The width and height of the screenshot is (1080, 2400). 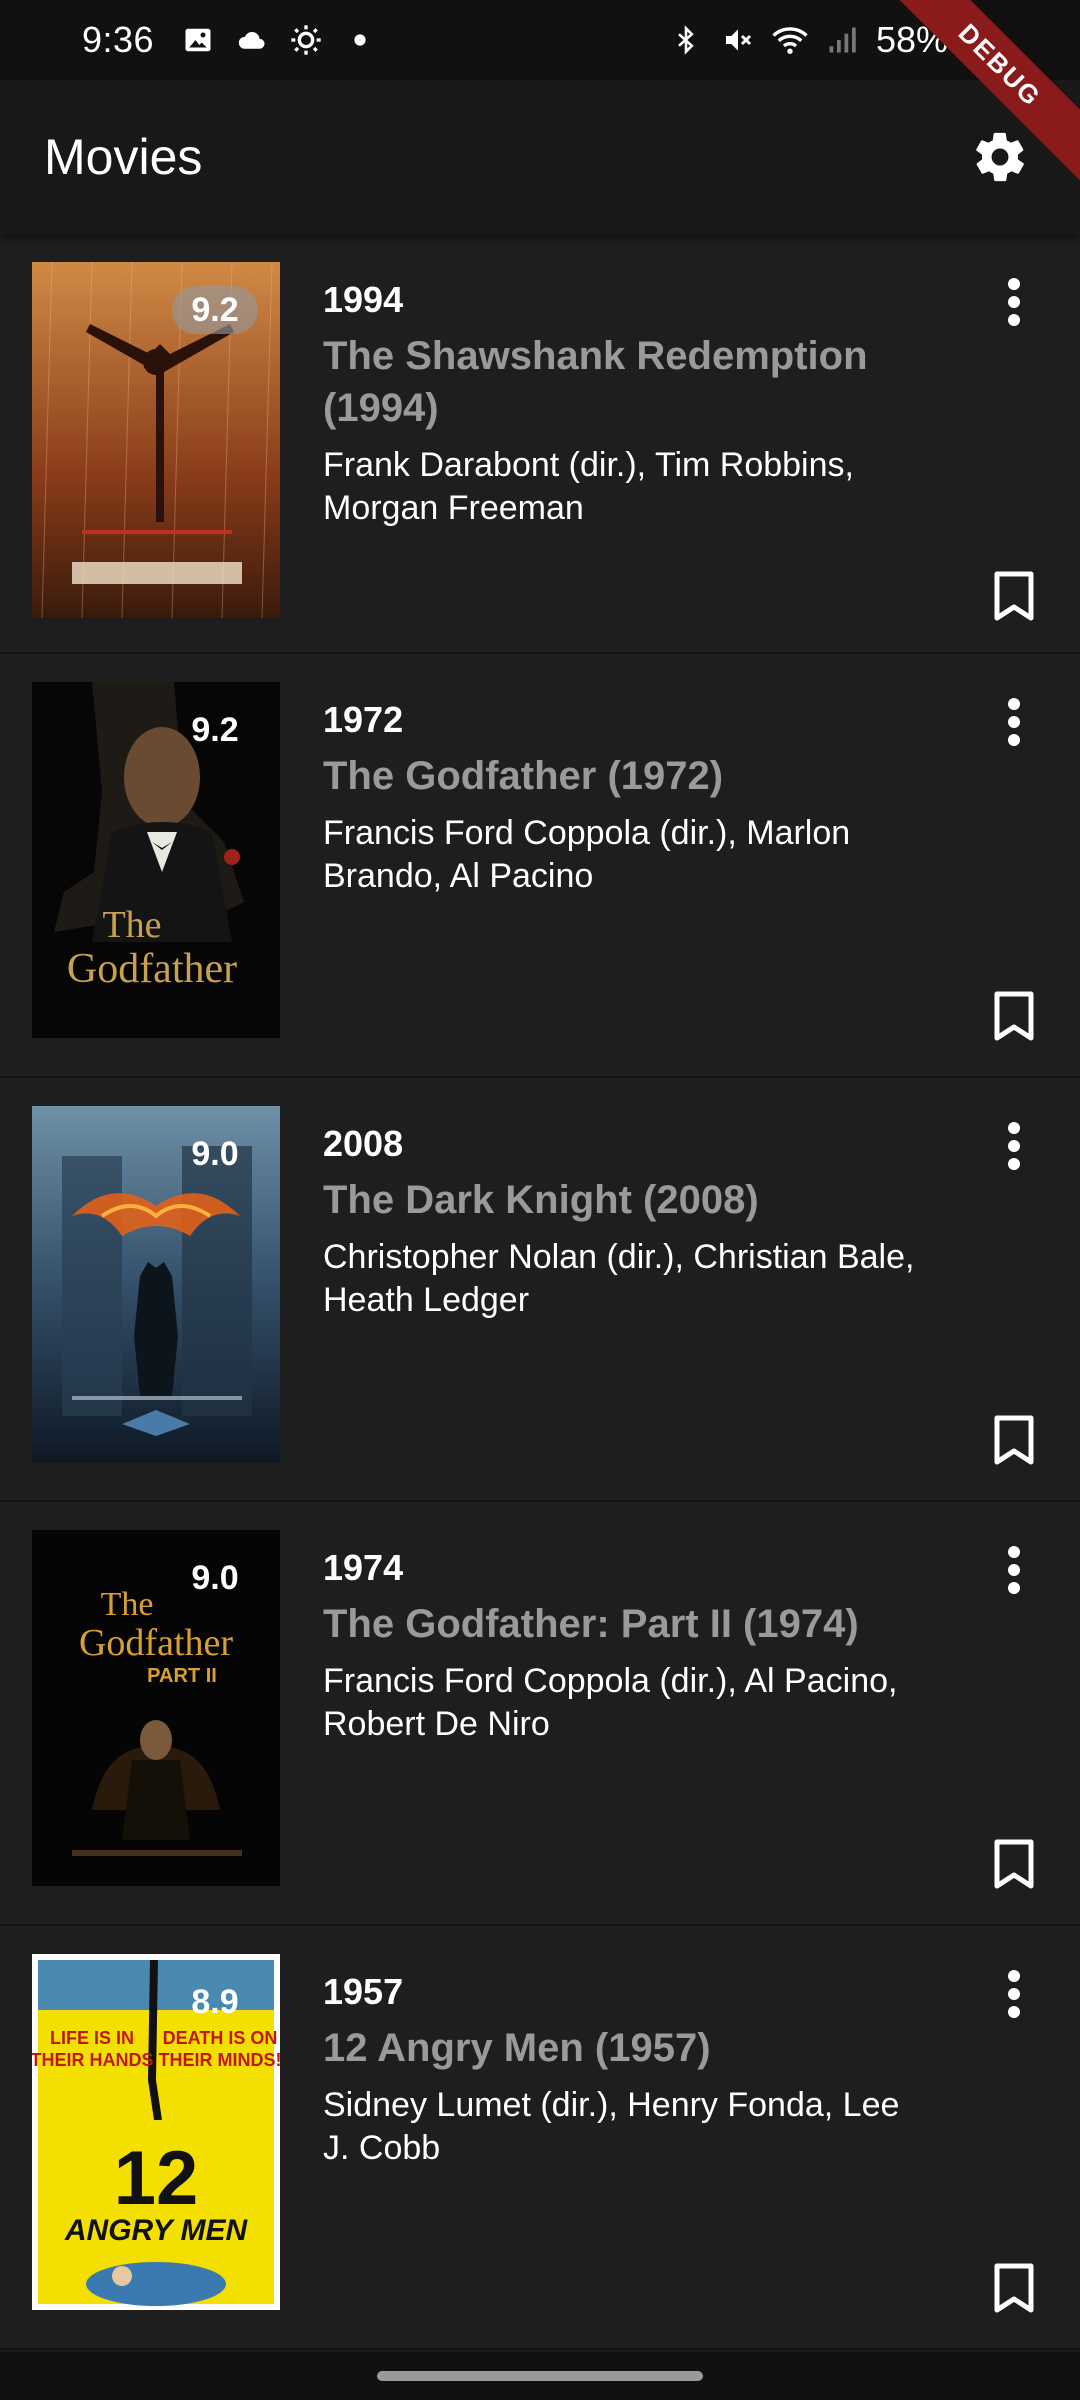 What do you see at coordinates (540, 157) in the screenshot?
I see `app-bar: Movies` at bounding box center [540, 157].